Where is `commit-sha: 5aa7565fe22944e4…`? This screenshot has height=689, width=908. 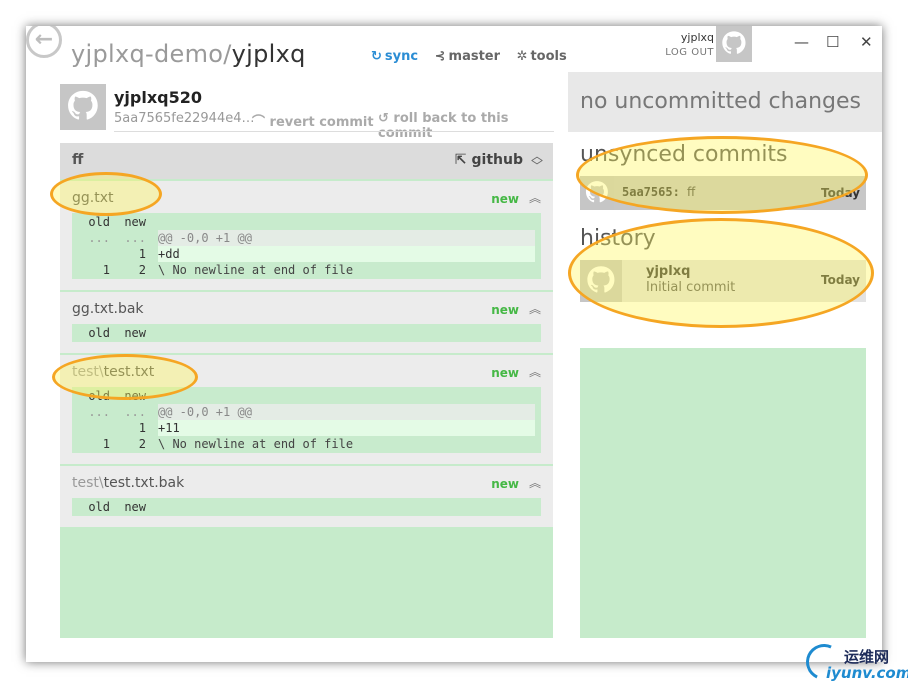 commit-sha: 5aa7565fe22944e4… is located at coordinates (184, 118).